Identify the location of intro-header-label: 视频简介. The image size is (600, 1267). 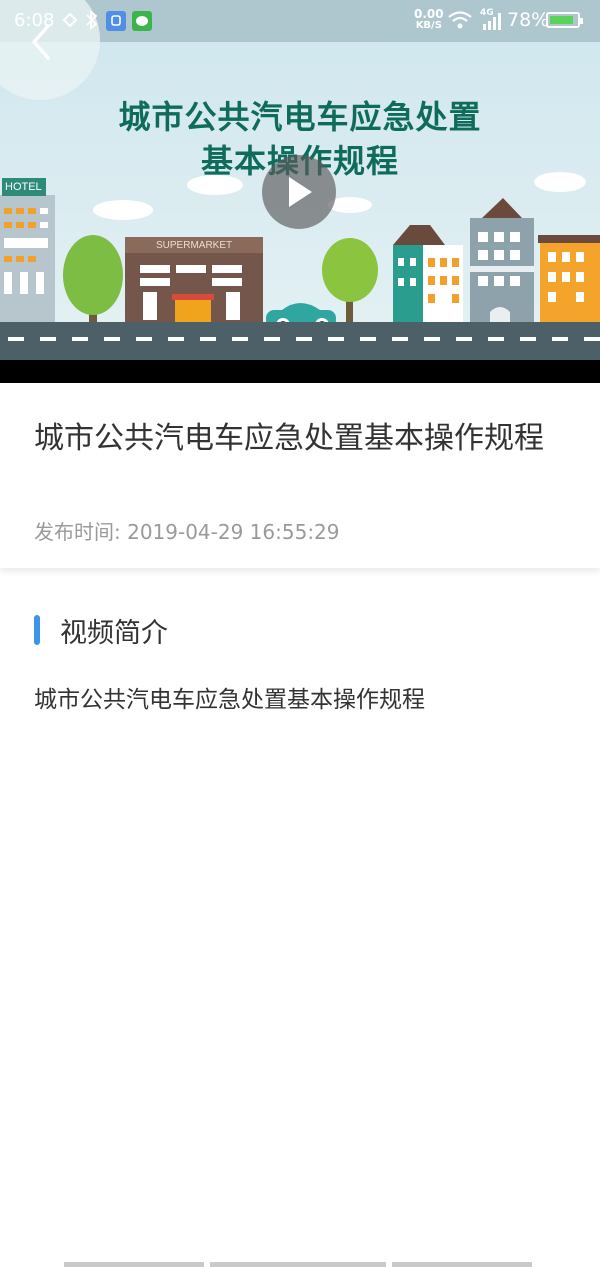
(114, 633).